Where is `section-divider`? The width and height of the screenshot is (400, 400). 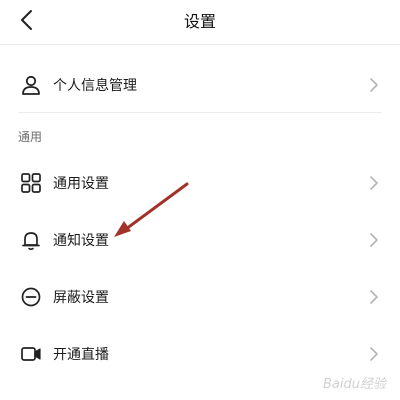 section-divider is located at coordinates (200, 112).